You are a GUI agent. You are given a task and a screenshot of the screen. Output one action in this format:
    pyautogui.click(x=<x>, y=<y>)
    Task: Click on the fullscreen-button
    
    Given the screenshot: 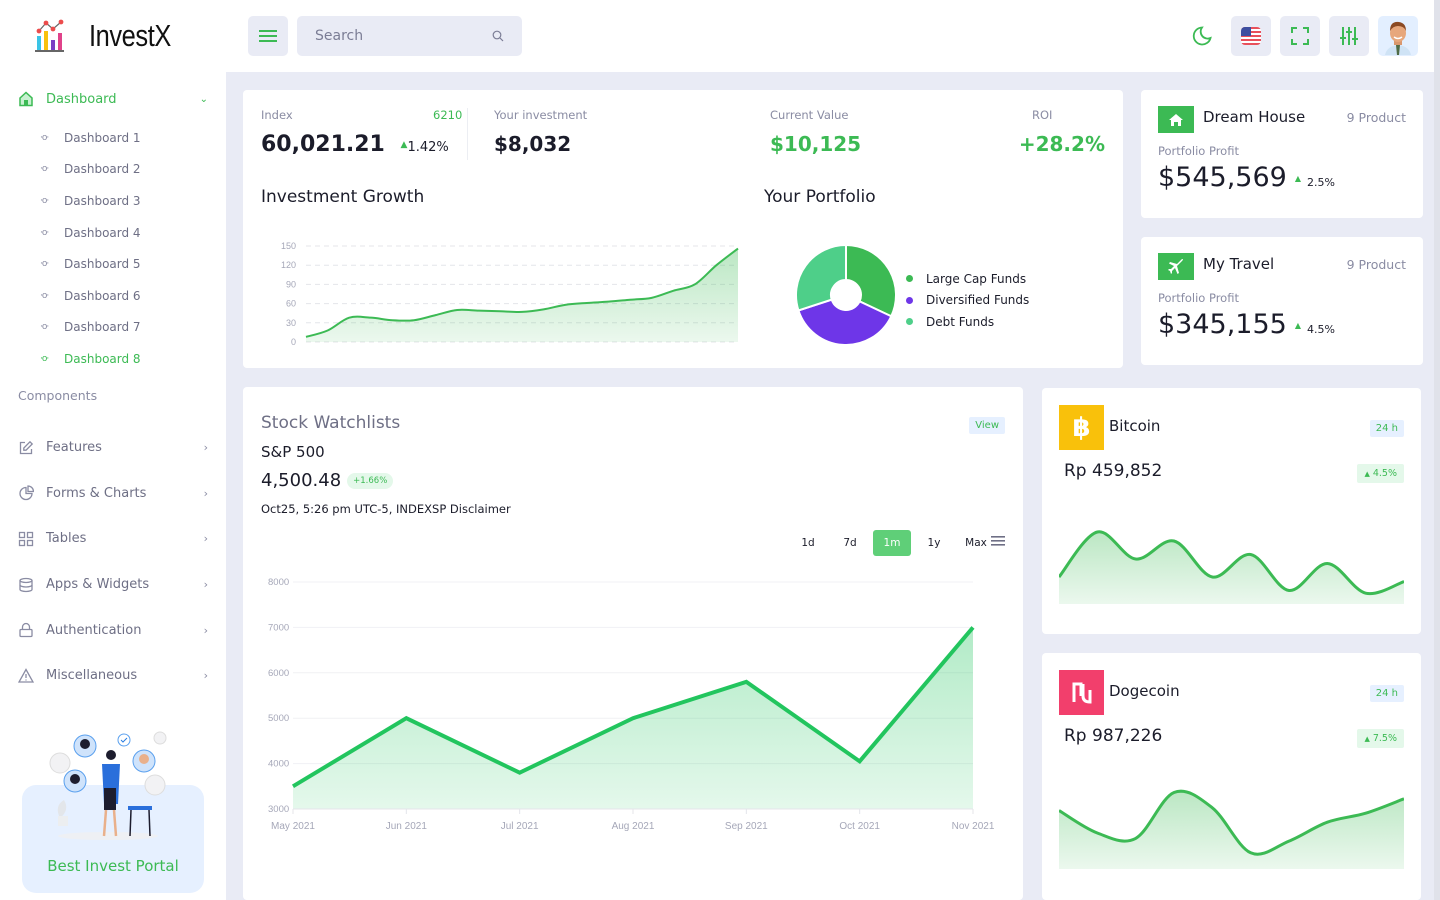 What is the action you would take?
    pyautogui.click(x=1300, y=36)
    